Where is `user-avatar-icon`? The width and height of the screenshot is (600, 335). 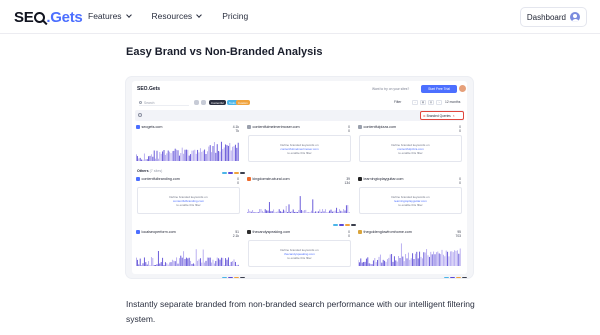 user-avatar-icon is located at coordinates (575, 17).